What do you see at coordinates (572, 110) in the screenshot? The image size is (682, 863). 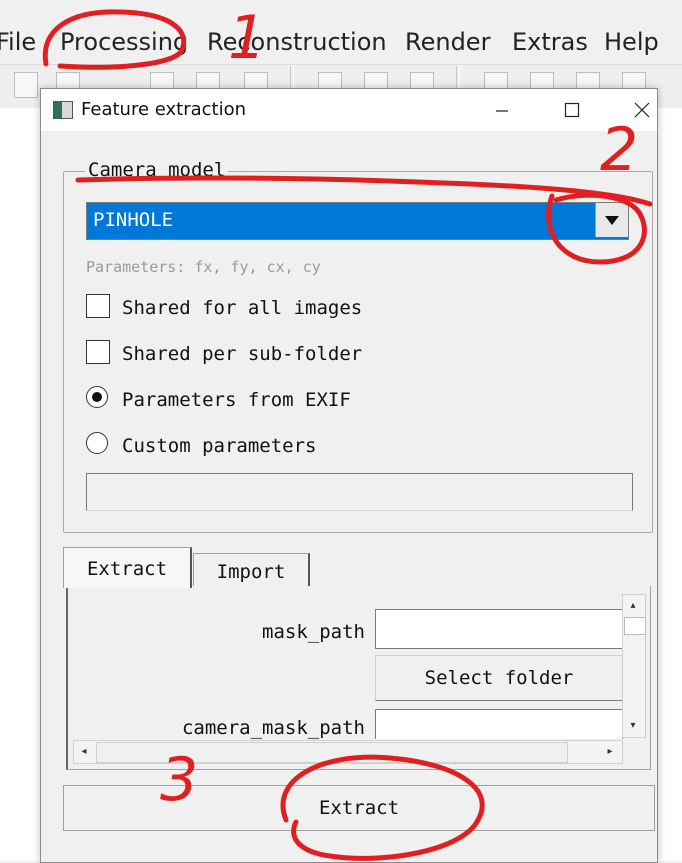 I see `maximize-icon` at bounding box center [572, 110].